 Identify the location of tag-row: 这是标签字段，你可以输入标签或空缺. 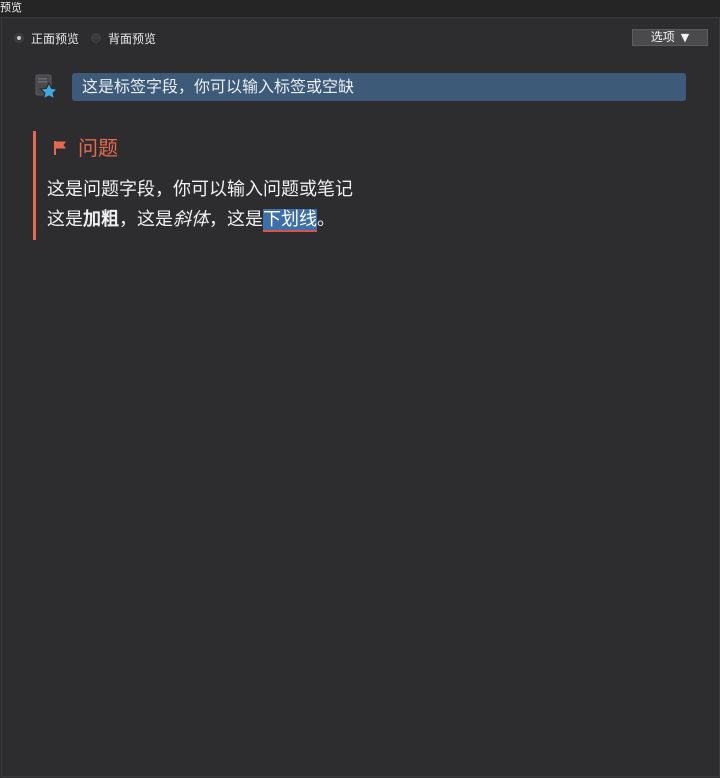
(364, 88).